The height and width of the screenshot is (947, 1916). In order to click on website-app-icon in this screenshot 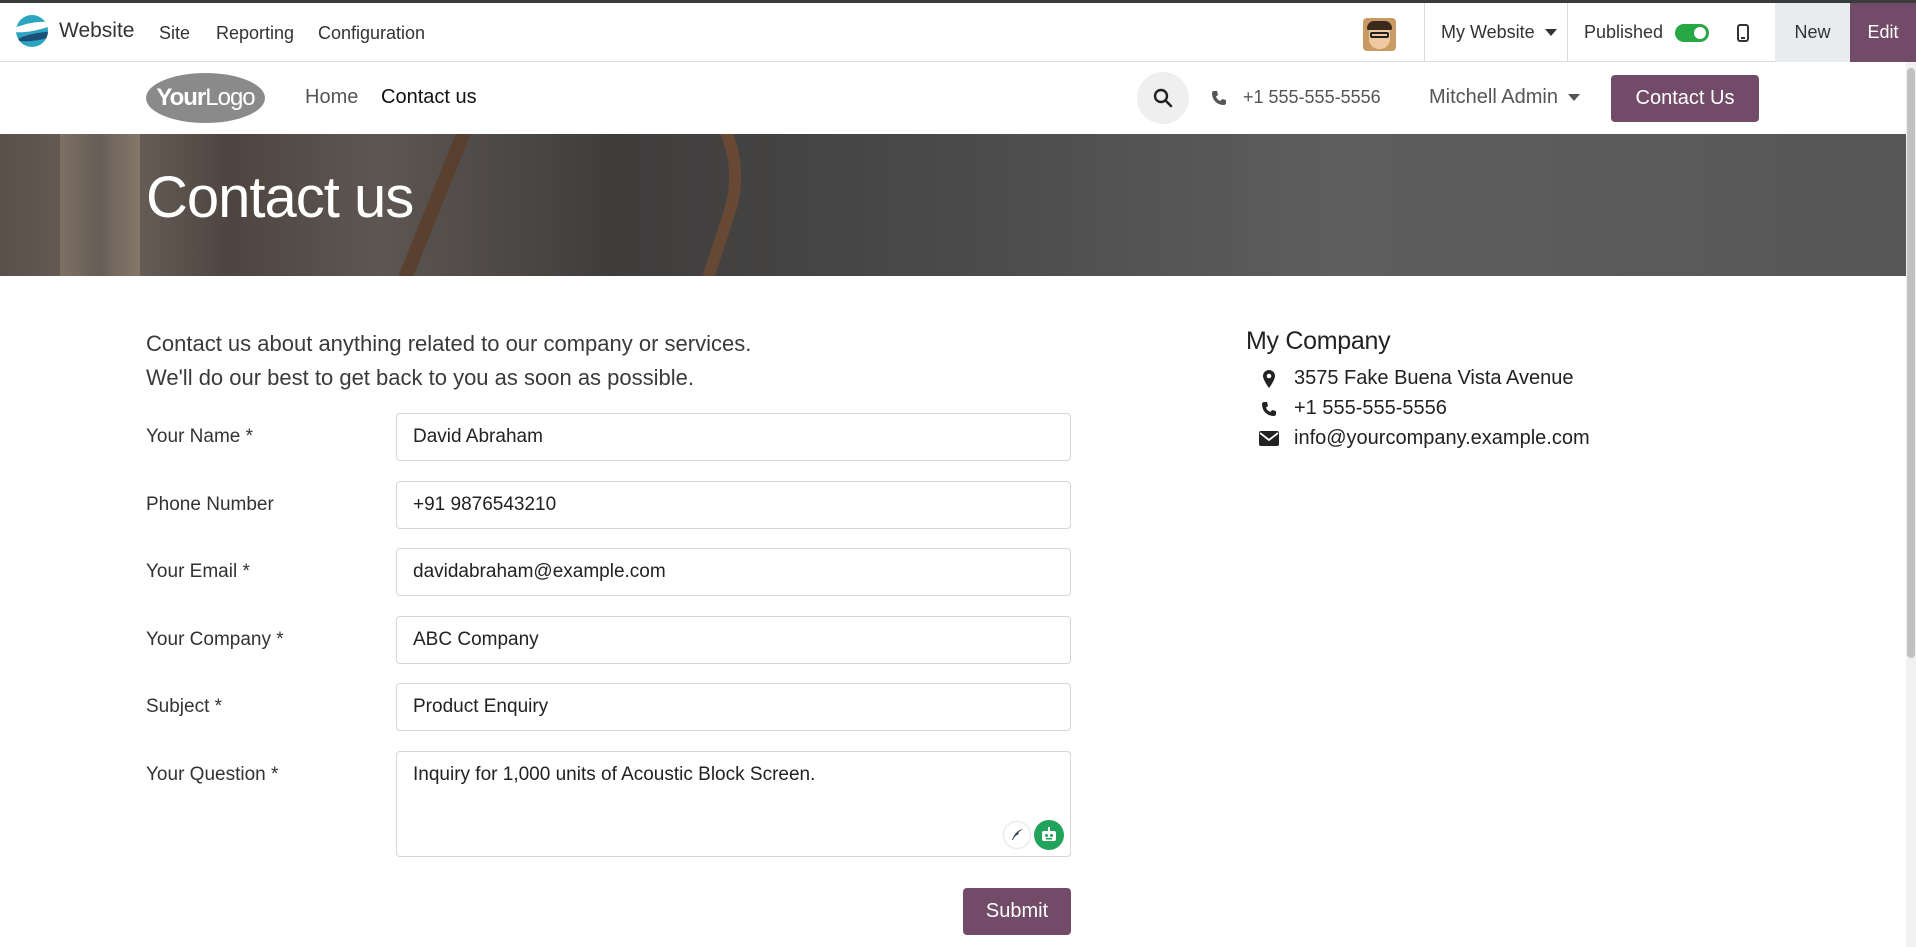, I will do `click(32, 31)`.